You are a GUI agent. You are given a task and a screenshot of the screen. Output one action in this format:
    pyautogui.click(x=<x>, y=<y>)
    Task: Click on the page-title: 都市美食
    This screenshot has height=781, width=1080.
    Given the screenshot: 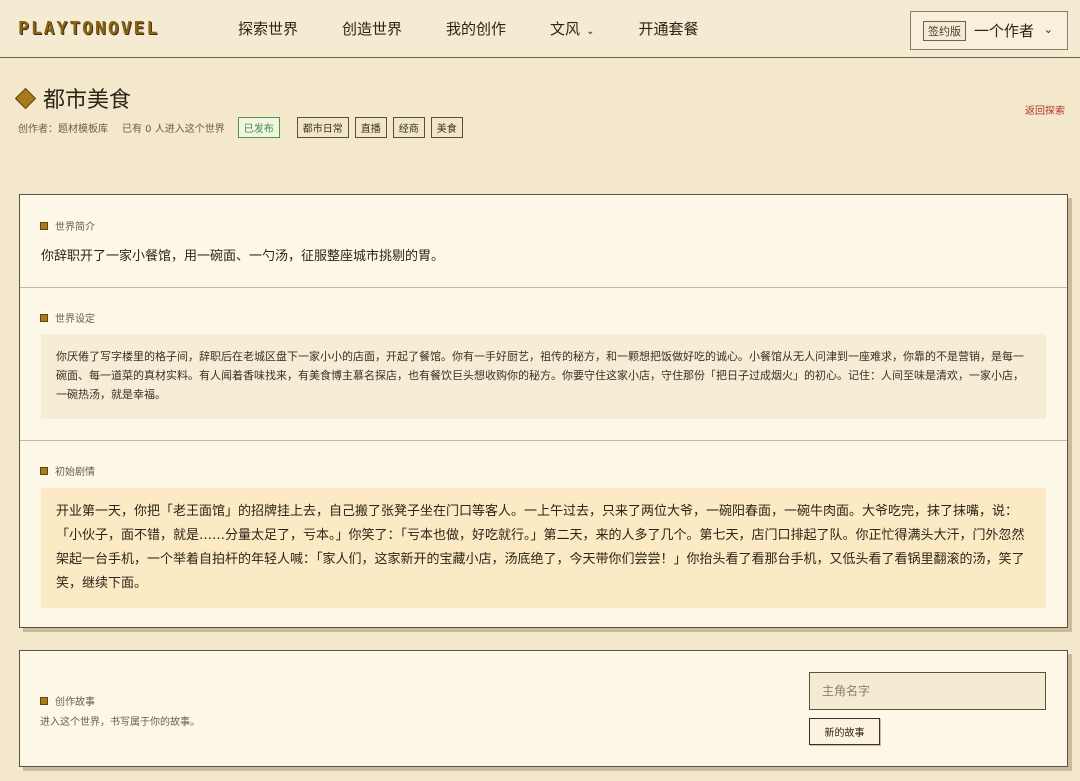 What is the action you would take?
    pyautogui.click(x=87, y=100)
    